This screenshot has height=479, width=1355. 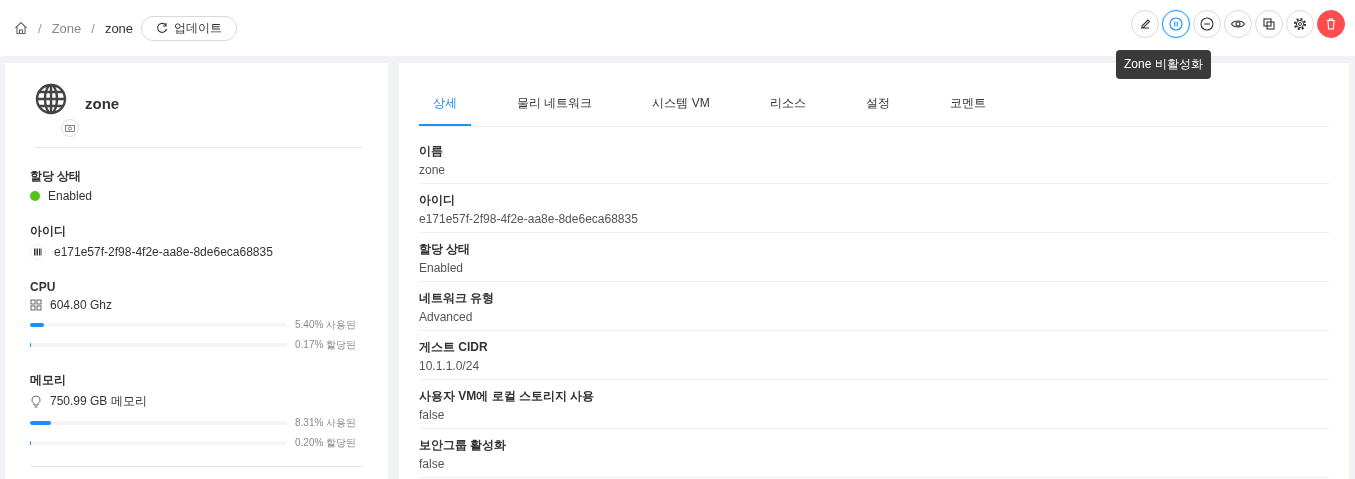 What do you see at coordinates (70, 128) in the screenshot?
I see `camera-icon` at bounding box center [70, 128].